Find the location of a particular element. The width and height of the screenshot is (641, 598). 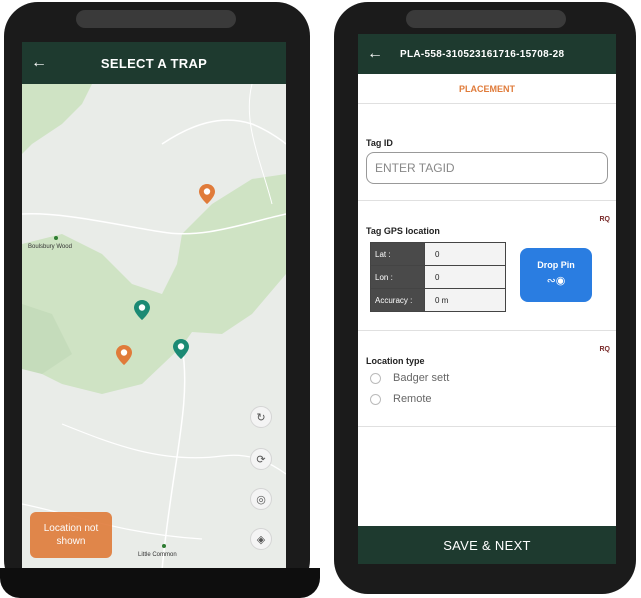

location-type-label: Location type is located at coordinates (395, 361).